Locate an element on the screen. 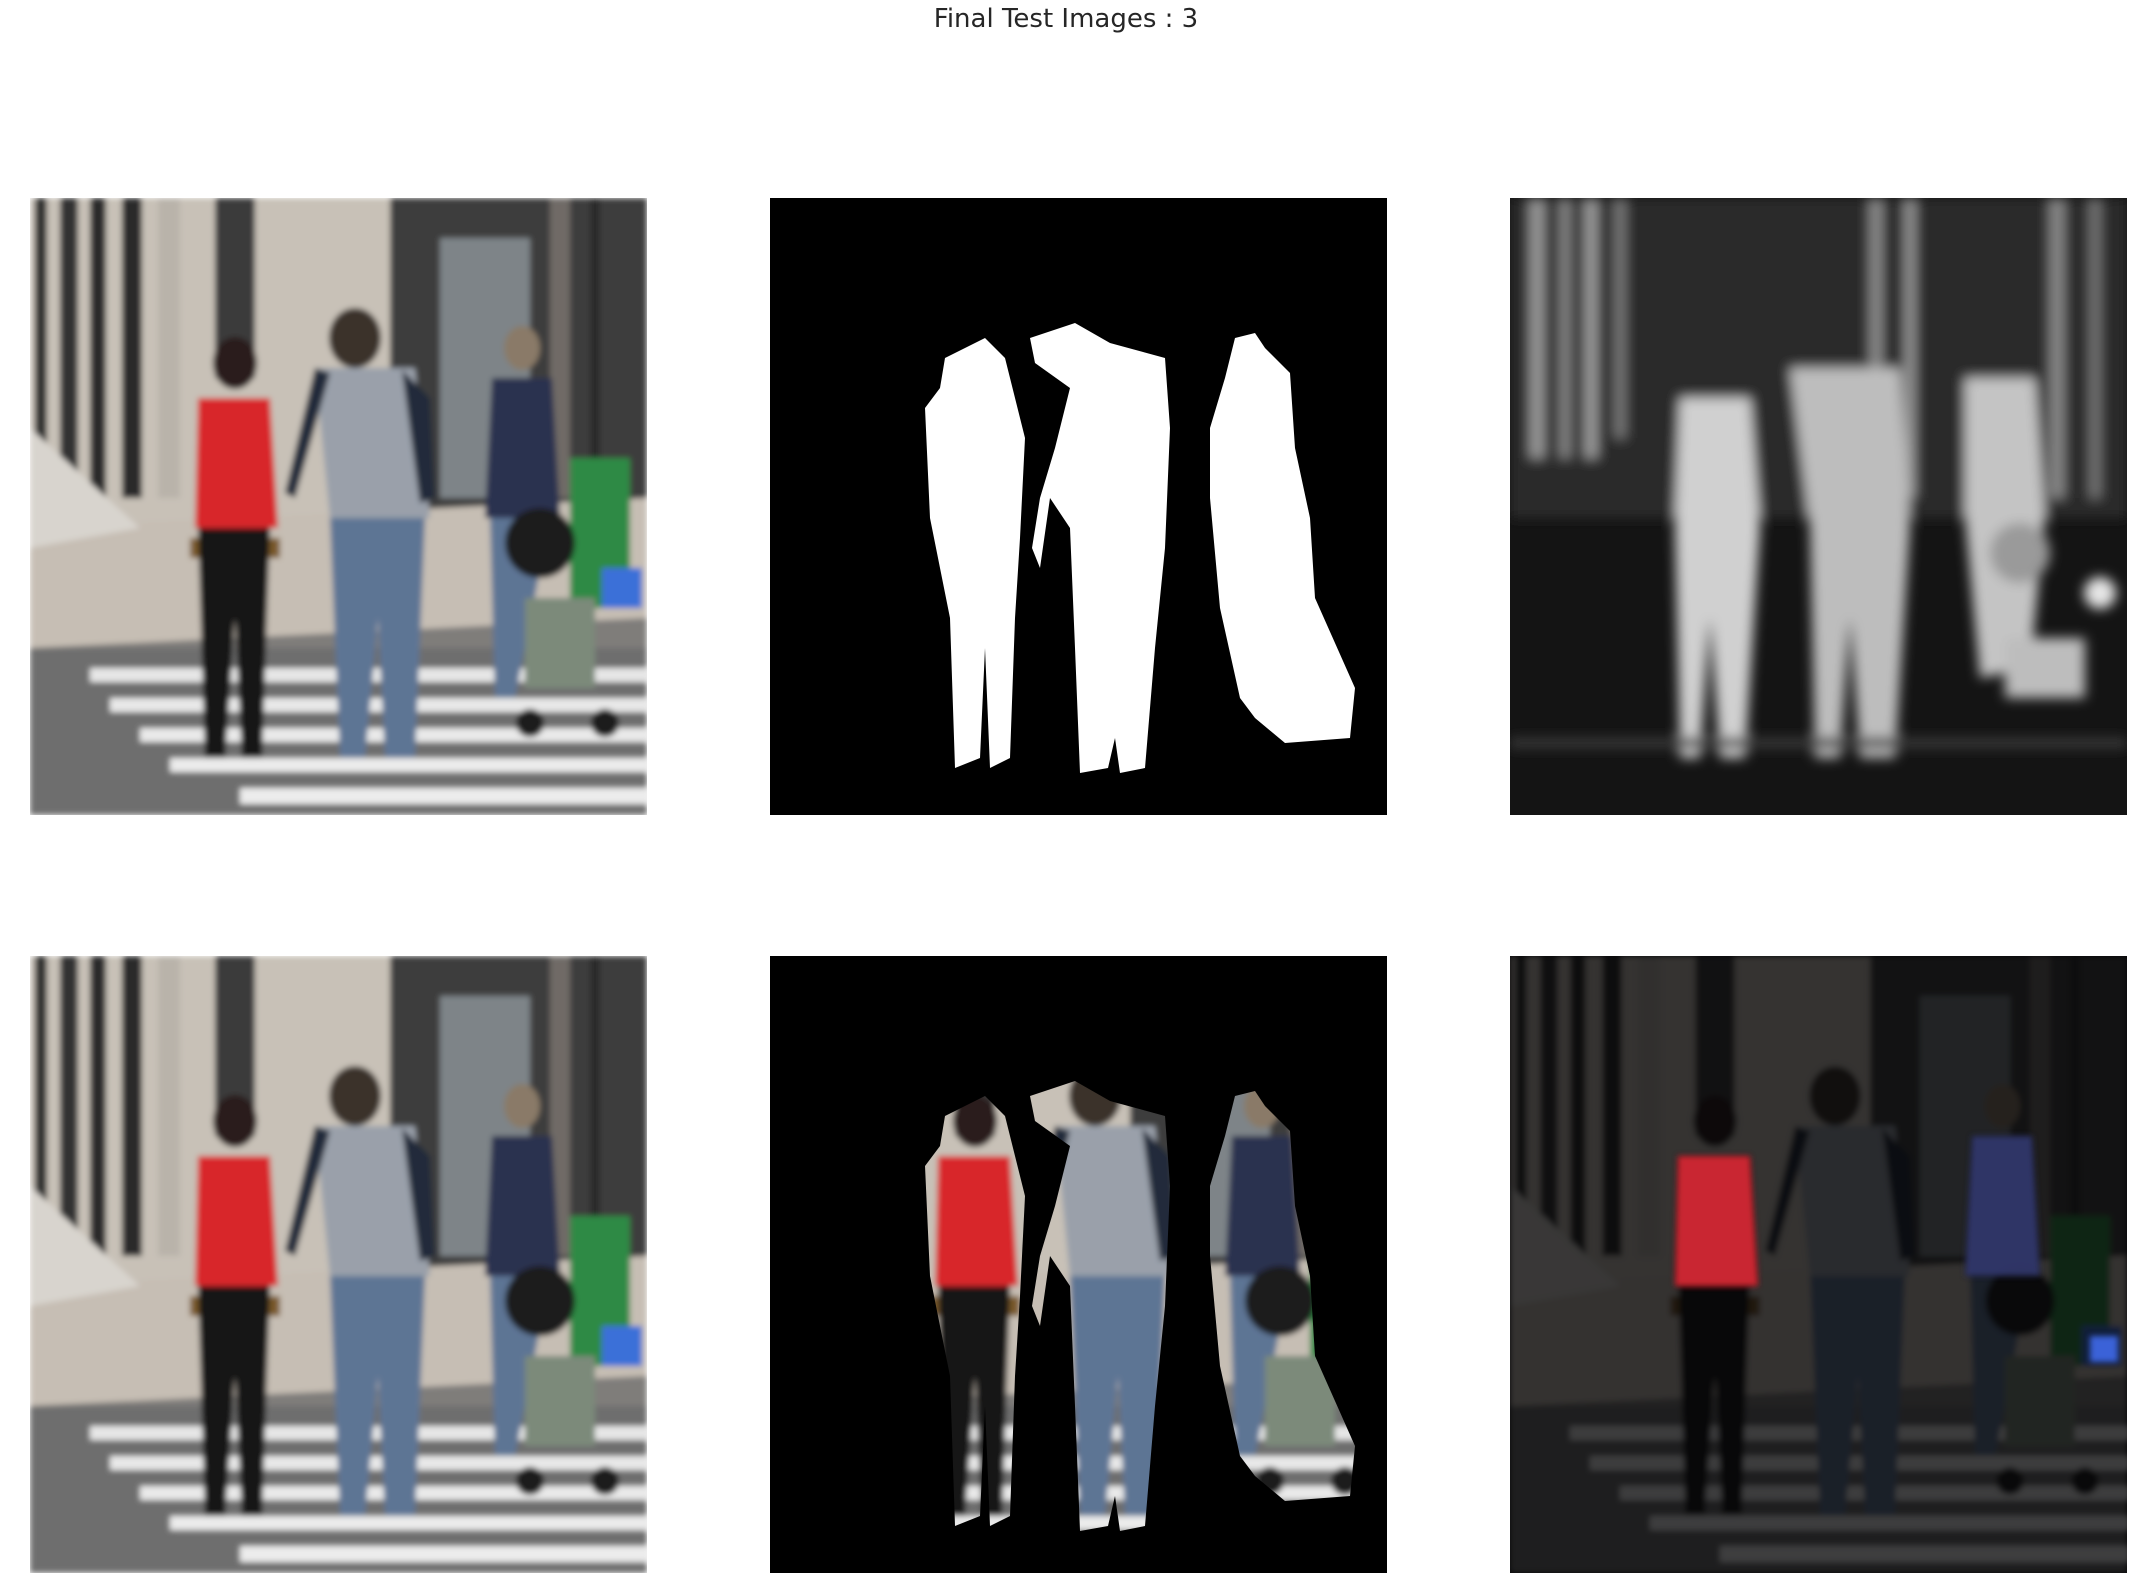  predicted-overlay-panel is located at coordinates (1818, 1264).